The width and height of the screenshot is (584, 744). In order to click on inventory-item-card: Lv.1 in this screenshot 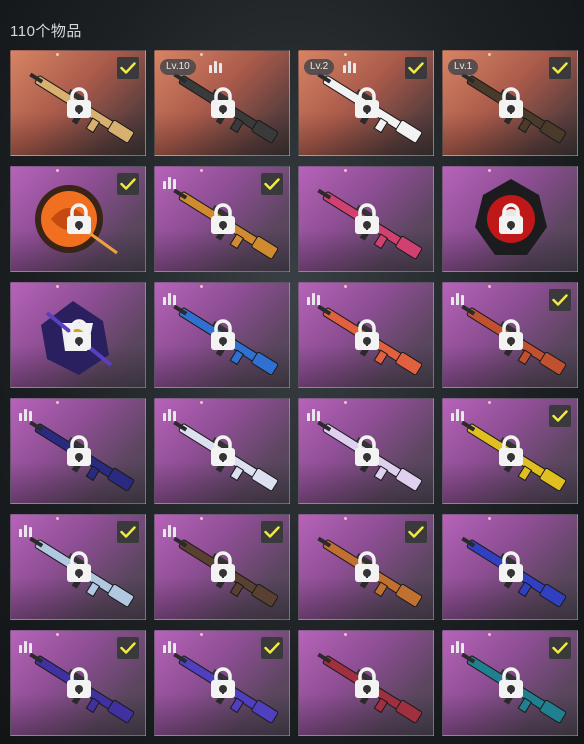, I will do `click(510, 103)`.